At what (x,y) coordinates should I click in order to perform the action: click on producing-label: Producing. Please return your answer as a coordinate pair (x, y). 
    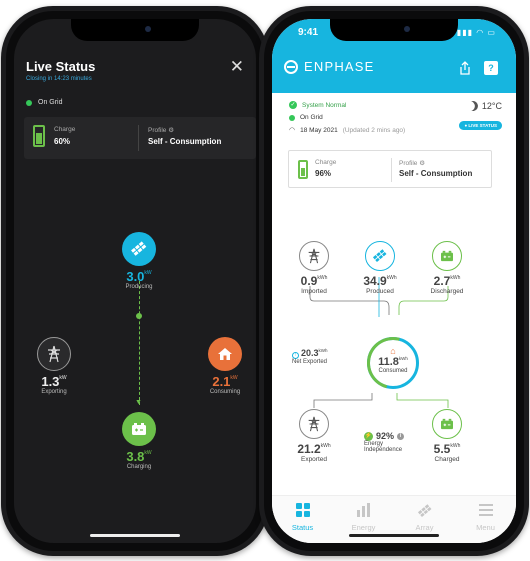
    Looking at the image, I should click on (139, 287).